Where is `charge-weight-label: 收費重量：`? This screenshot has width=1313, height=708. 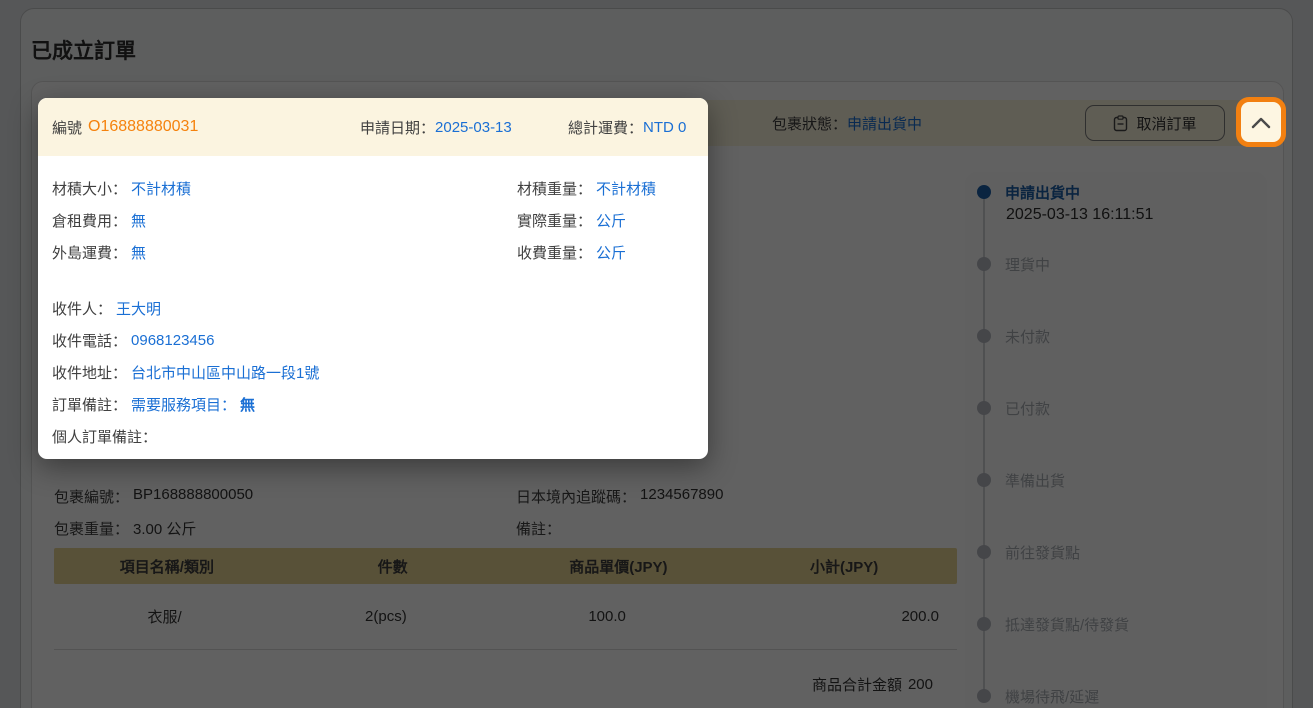 charge-weight-label: 收費重量： is located at coordinates (555, 253).